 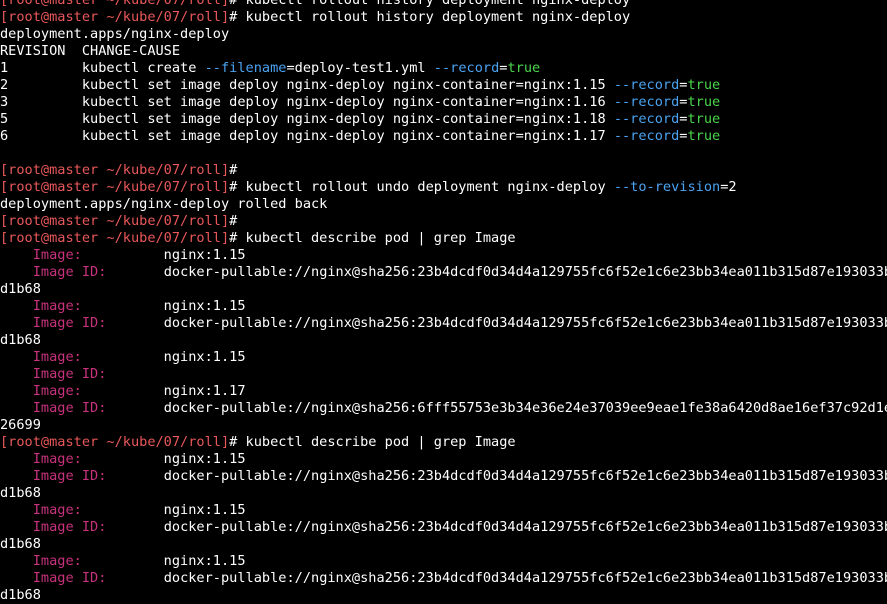 What do you see at coordinates (20, 425) in the screenshot?
I see `terminal-token-text: 26699` at bounding box center [20, 425].